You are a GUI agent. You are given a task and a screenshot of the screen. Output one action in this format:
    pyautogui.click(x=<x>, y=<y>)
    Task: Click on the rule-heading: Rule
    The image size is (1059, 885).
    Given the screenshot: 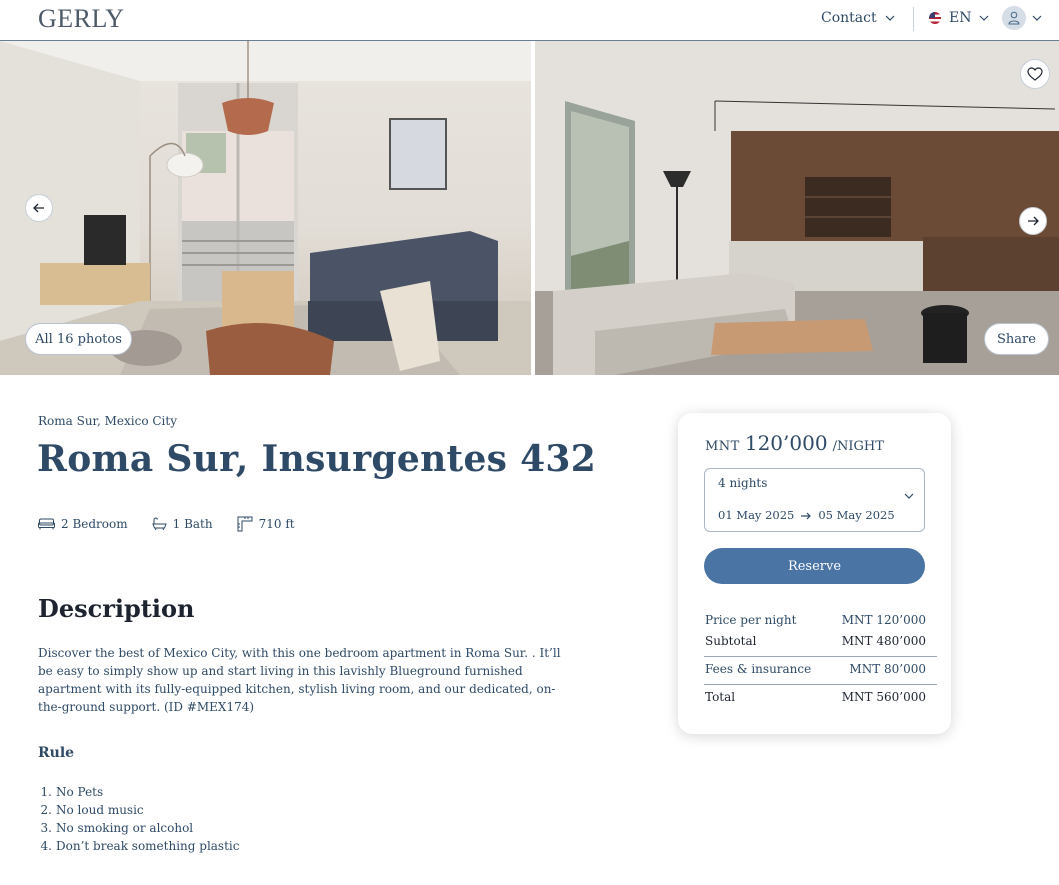 What is the action you would take?
    pyautogui.click(x=56, y=753)
    